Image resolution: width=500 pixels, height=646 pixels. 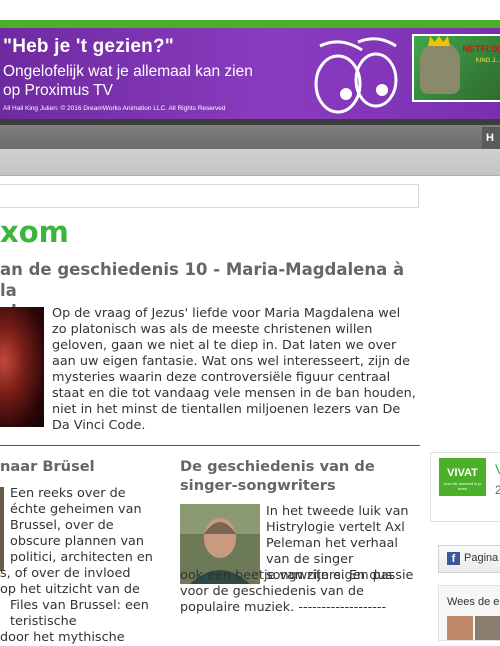 What do you see at coordinates (250, 162) in the screenshot?
I see `sub-navigation` at bounding box center [250, 162].